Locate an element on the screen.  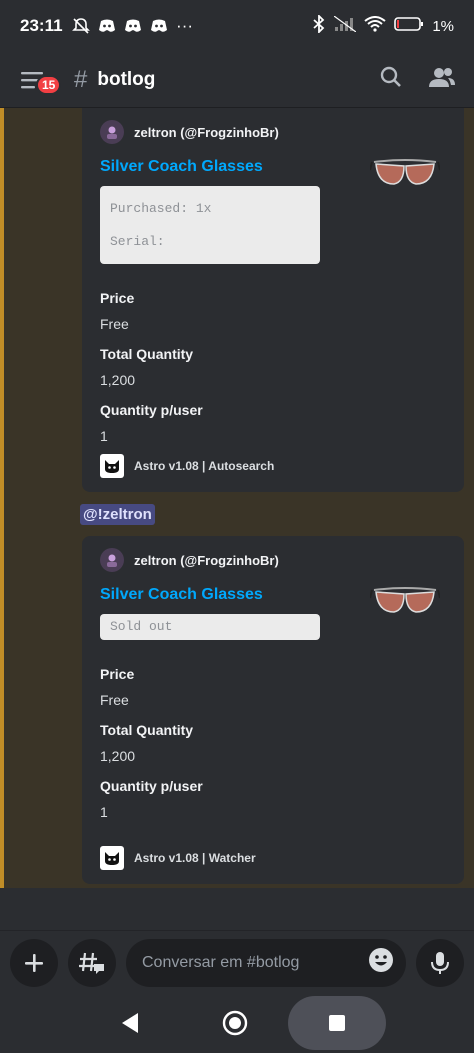
bluetooth-icon is located at coordinates (319, 25).